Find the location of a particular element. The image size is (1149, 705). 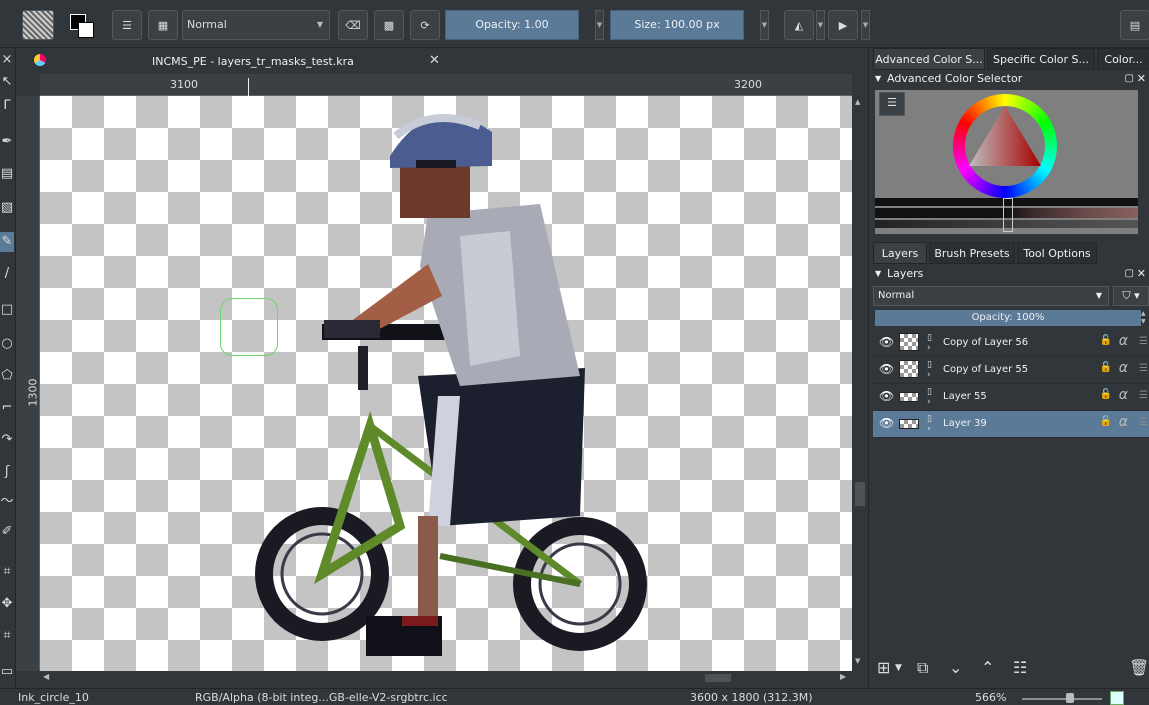

brush-settings-icon: ☰ is located at coordinates (127, 25).